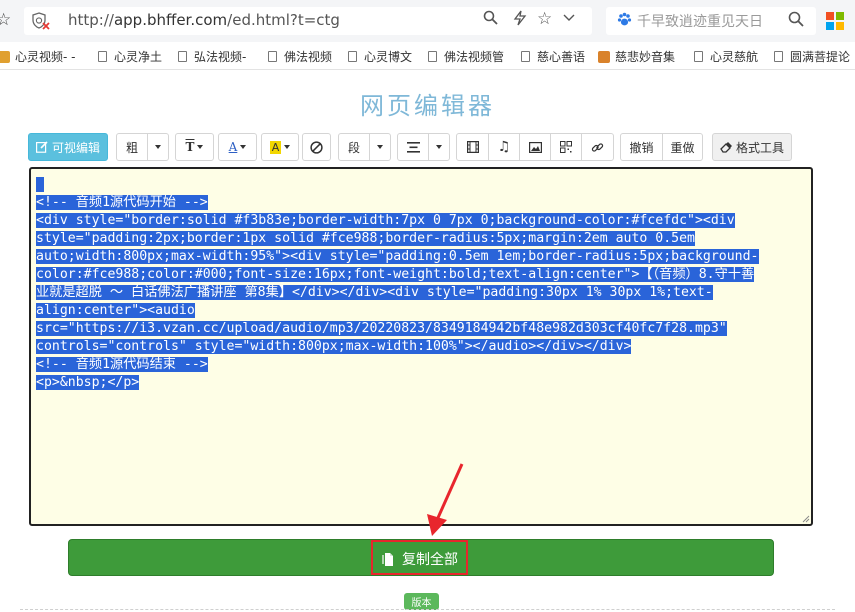 The width and height of the screenshot is (855, 612). I want to click on link-icon, so click(597, 147).